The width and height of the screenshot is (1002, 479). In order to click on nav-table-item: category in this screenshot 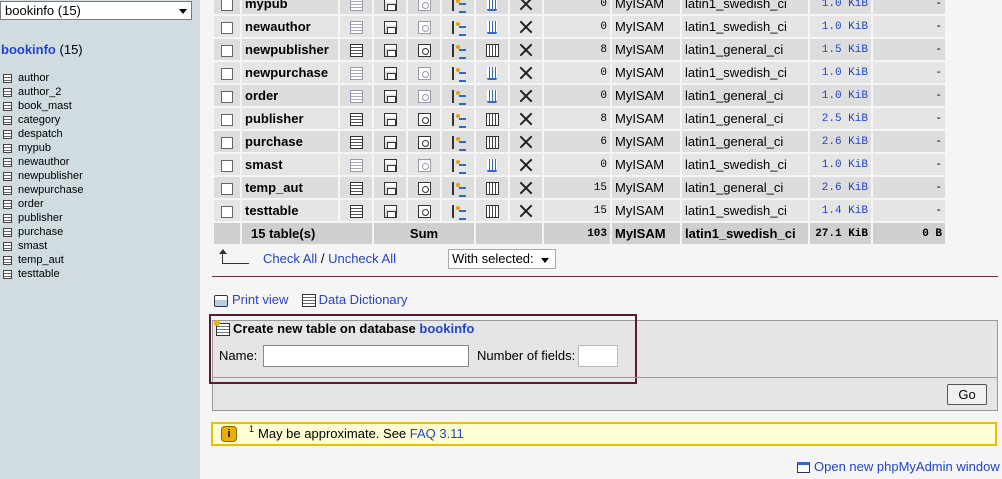, I will do `click(43, 120)`.